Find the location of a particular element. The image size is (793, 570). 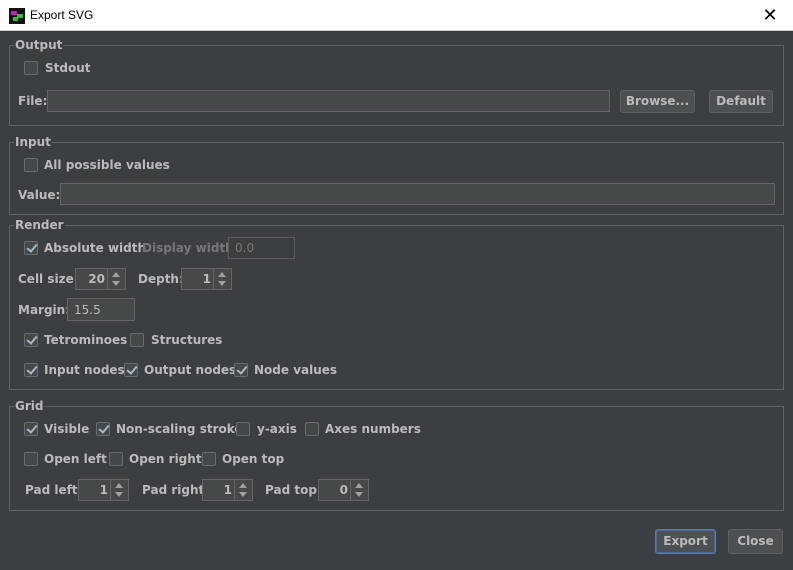

all-possible-values-label: All possible values is located at coordinates (107, 165).